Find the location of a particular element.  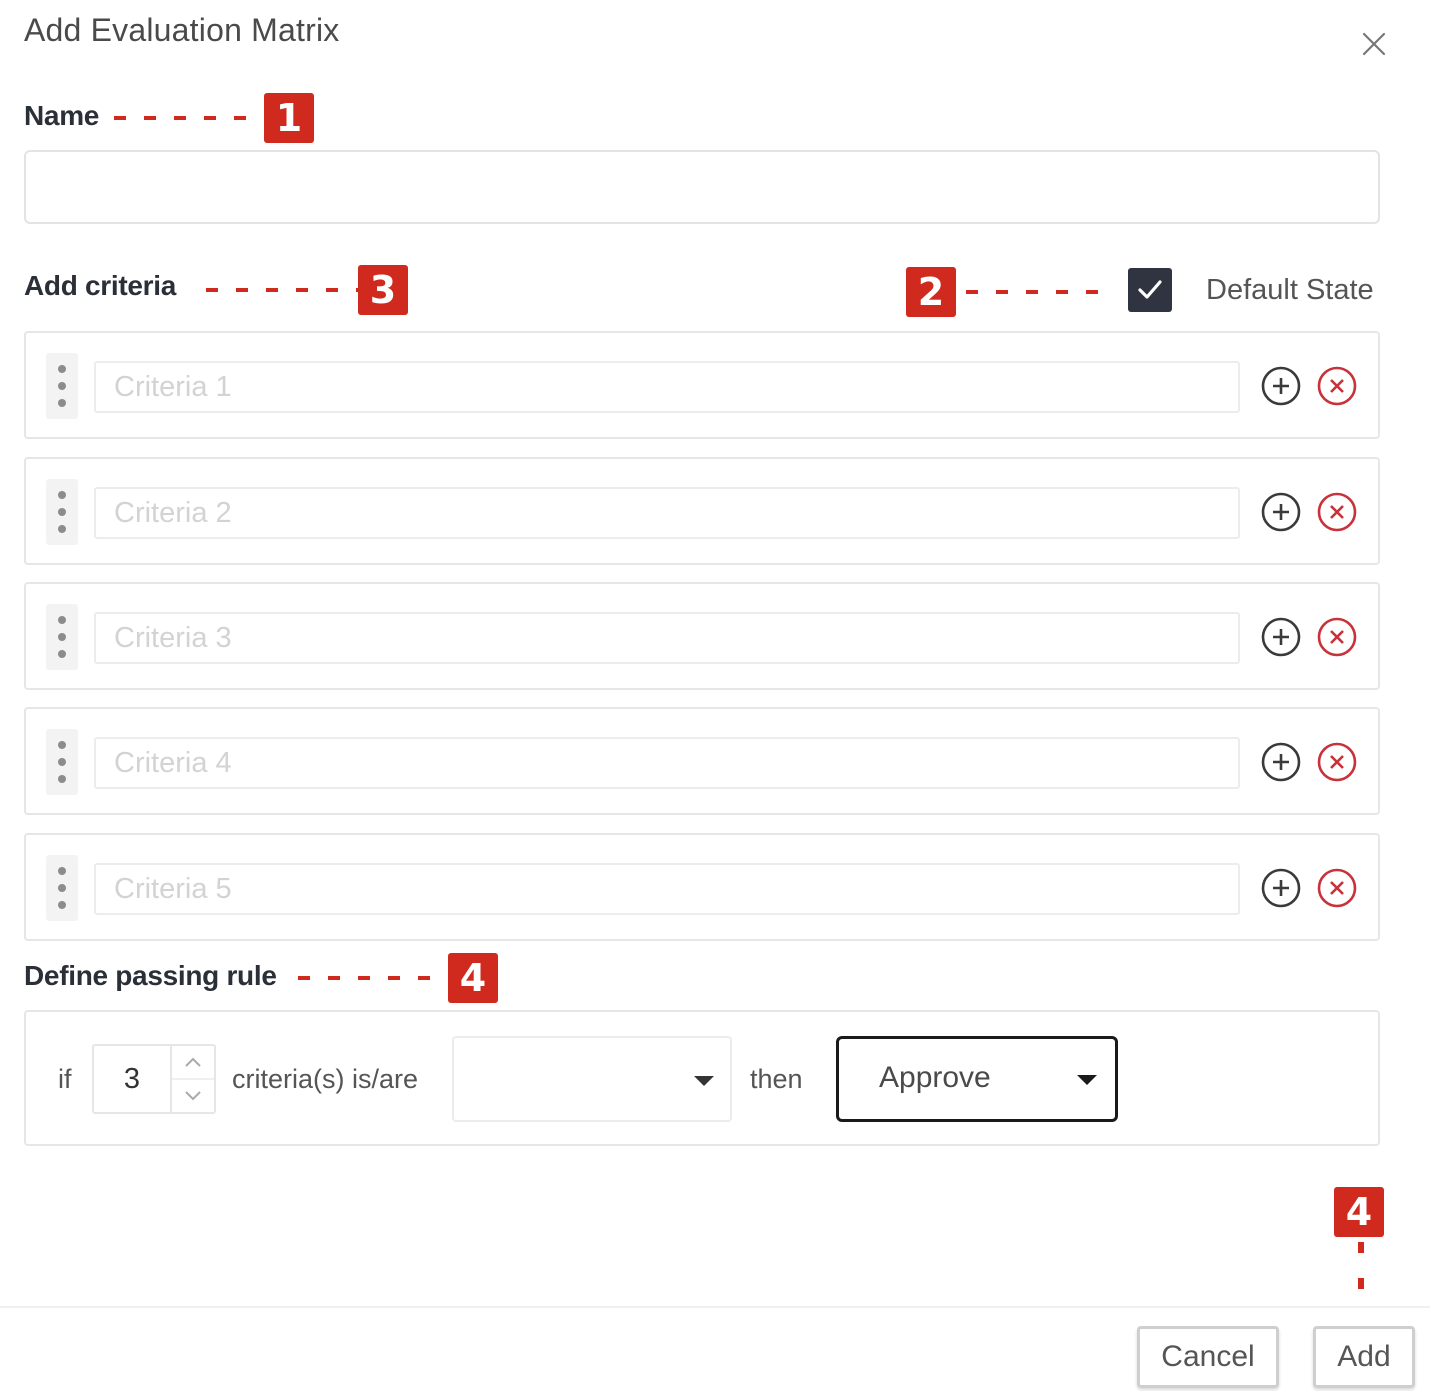

passing-rule-box: if 3 criteria(s) is/are then Approve is located at coordinates (702, 1078).